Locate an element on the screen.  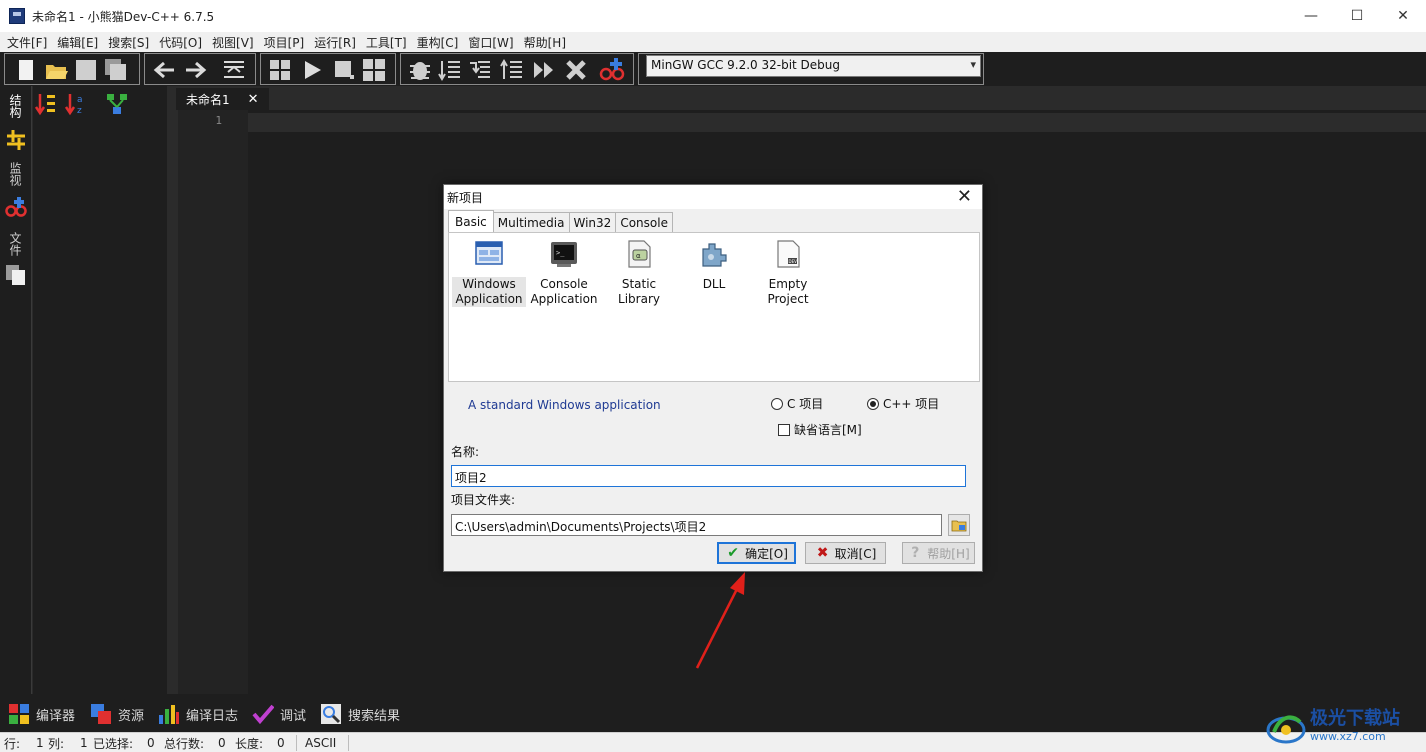
menu-window: 窗口[W] is located at coordinates (490, 42).